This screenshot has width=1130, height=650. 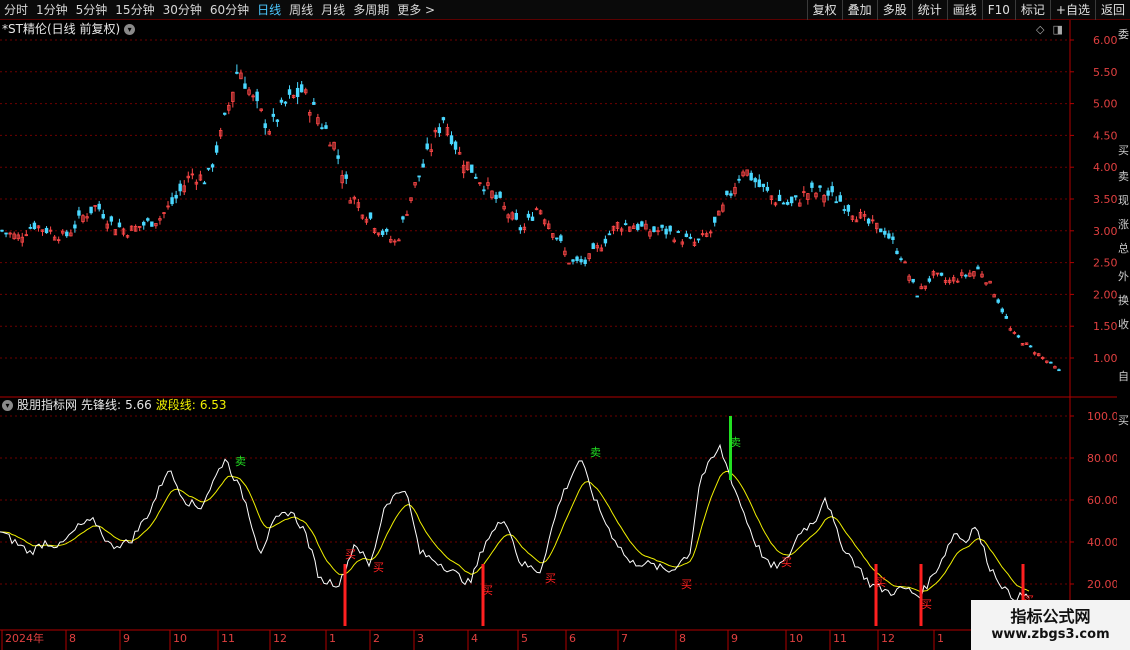 What do you see at coordinates (894, 10) in the screenshot?
I see `toolbar-button-2: 多股` at bounding box center [894, 10].